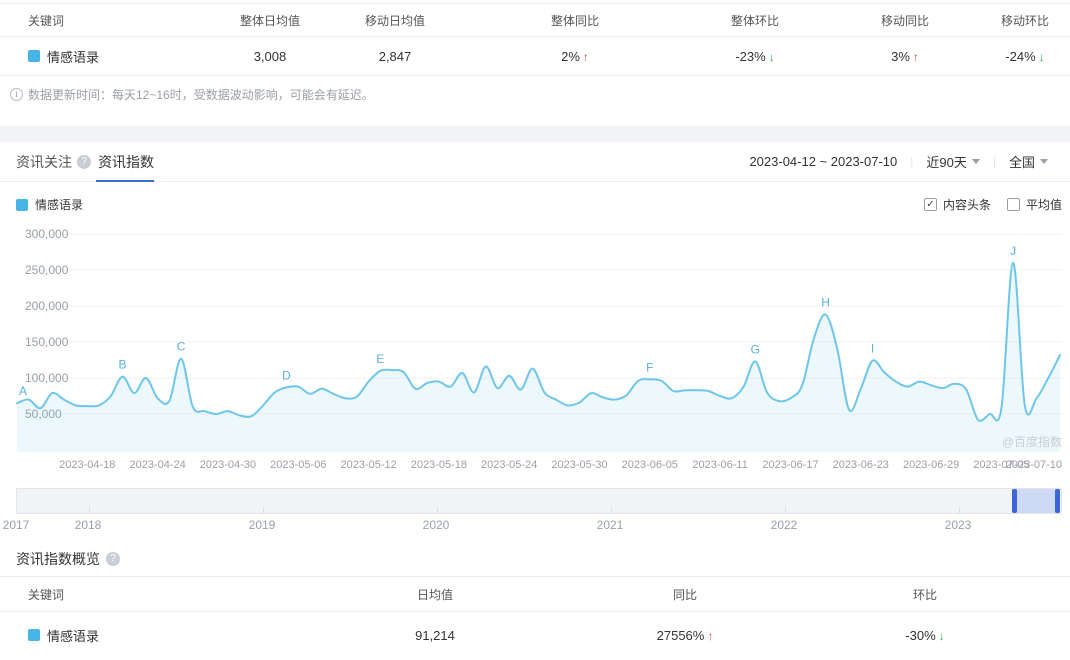  Describe the element at coordinates (47, 234) in the screenshot. I see `svg-text: 300,000` at that location.